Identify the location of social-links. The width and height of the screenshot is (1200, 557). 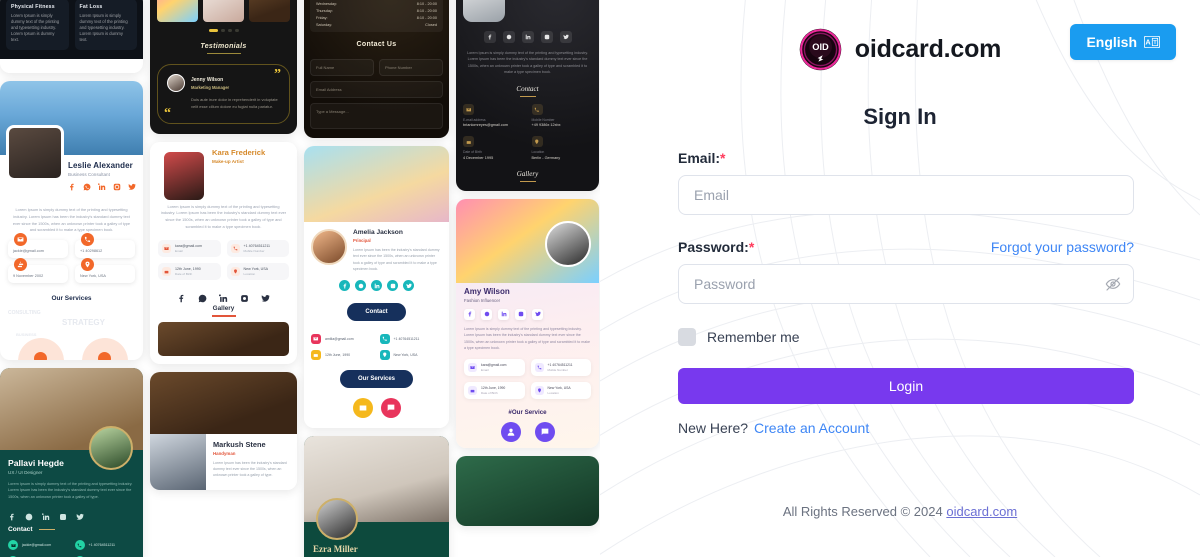
(71, 514).